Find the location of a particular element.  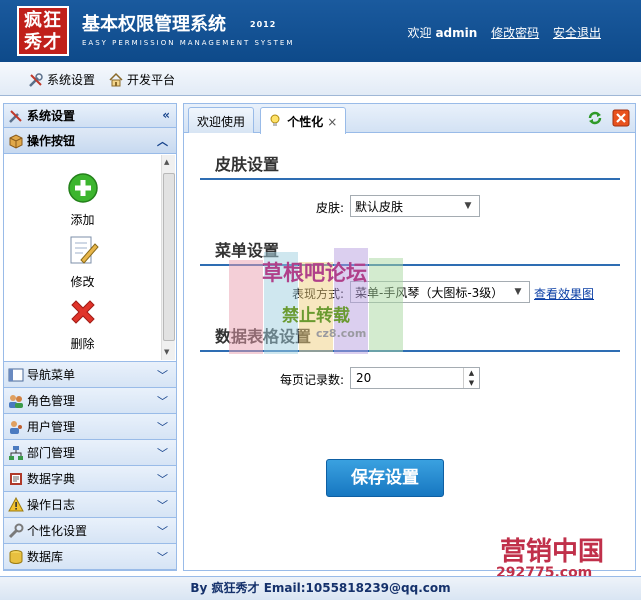

toolbar-dev-platform: 开发平台 is located at coordinates (141, 79).